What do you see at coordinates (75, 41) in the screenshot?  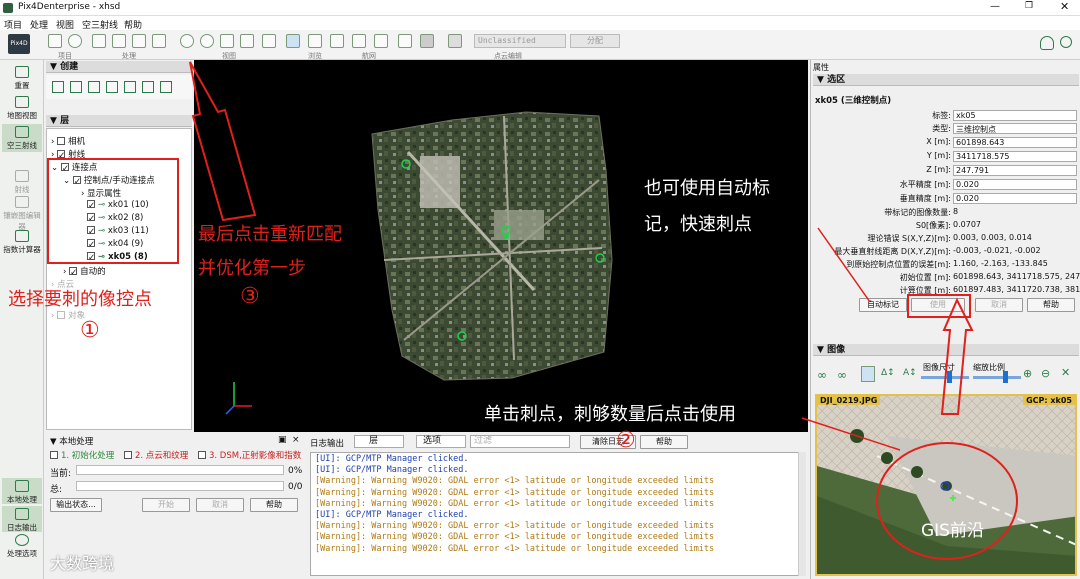 I see `project-settings-icon` at bounding box center [75, 41].